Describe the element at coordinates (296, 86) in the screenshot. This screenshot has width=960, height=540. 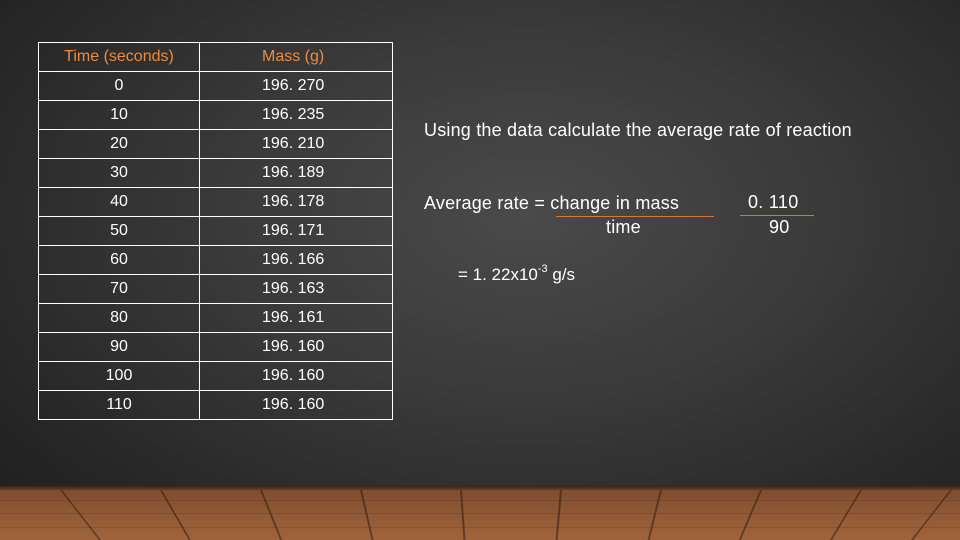
I see `mass-cell: 196. 270` at that location.